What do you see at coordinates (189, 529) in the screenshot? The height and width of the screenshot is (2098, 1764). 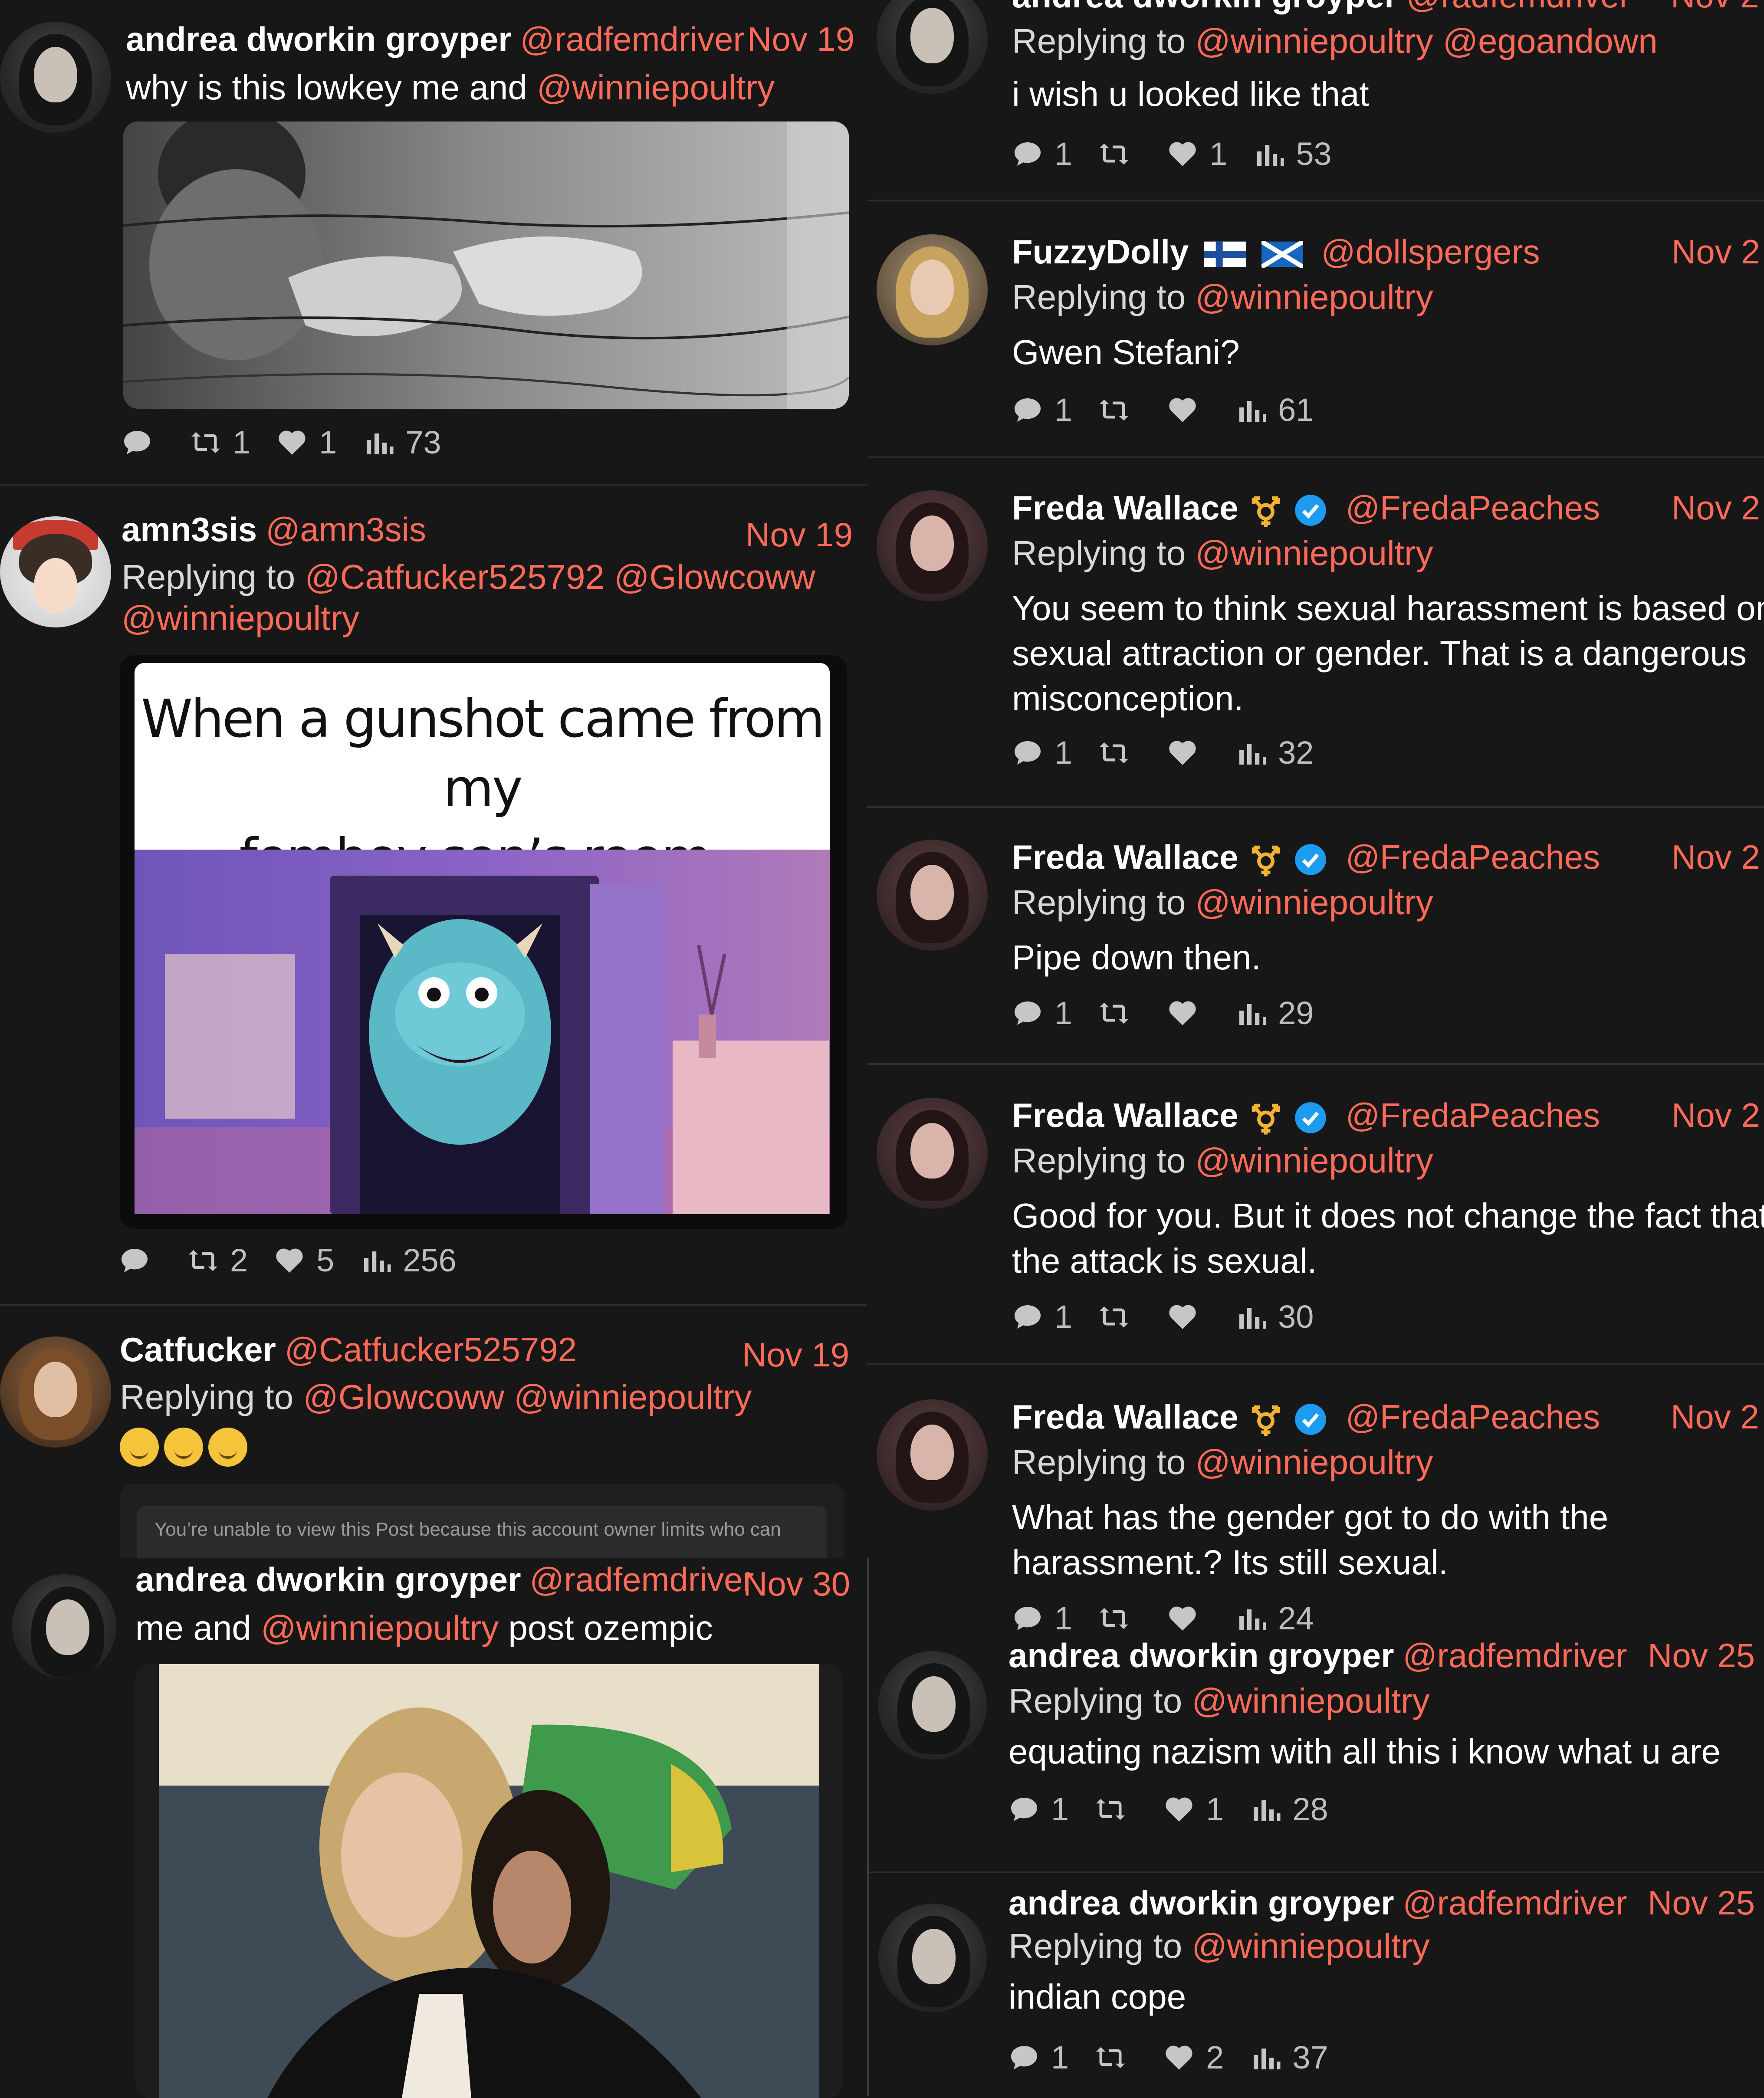 I see `display-name: amn3sis` at bounding box center [189, 529].